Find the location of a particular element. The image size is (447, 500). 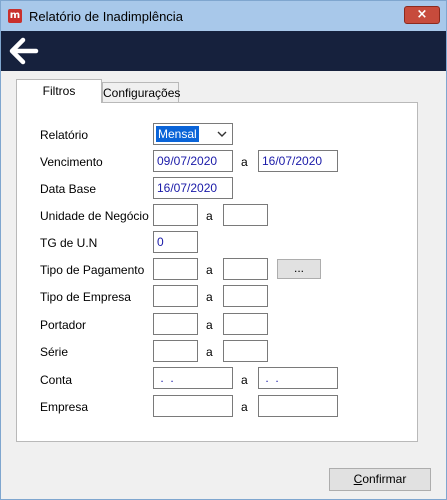

tipo-empresa-to-input is located at coordinates (245, 296).